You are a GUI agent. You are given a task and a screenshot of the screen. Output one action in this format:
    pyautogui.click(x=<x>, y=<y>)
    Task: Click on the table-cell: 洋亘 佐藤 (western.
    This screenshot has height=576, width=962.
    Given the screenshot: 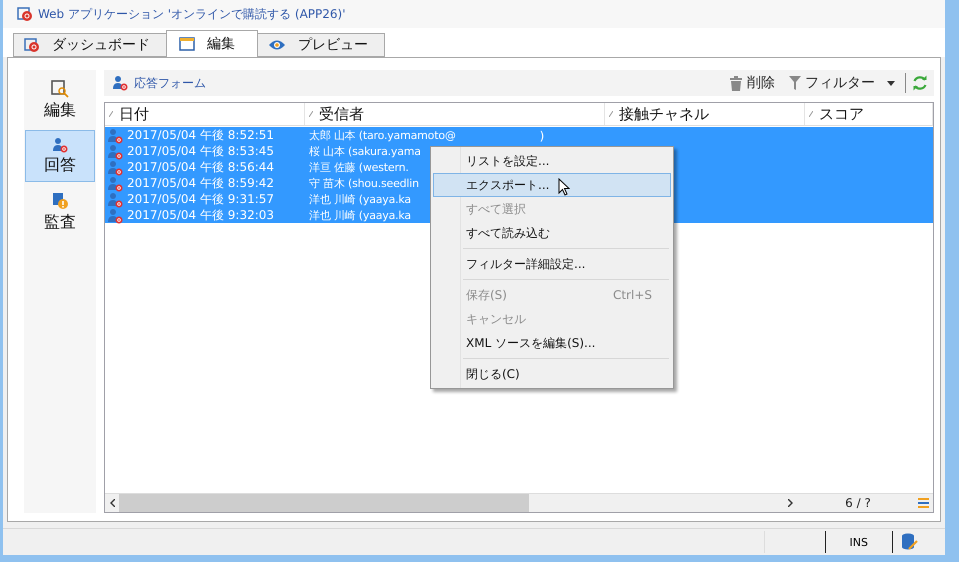 What is the action you would take?
    pyautogui.click(x=359, y=167)
    